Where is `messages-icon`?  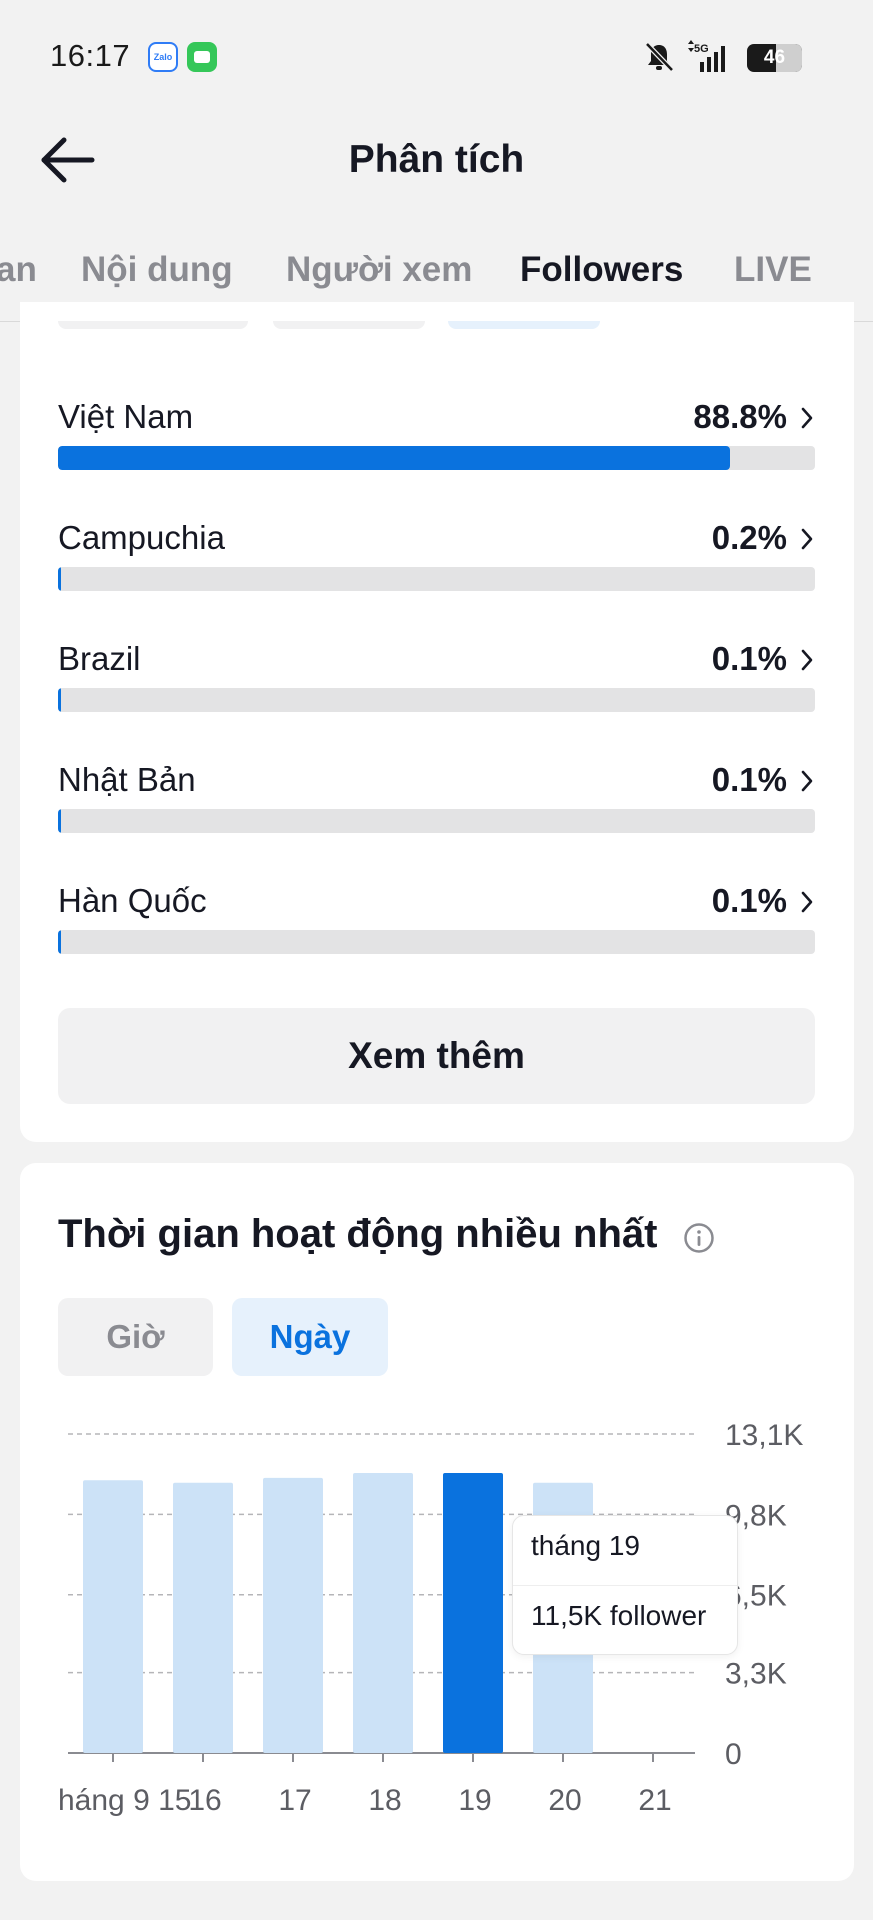 messages-icon is located at coordinates (202, 57).